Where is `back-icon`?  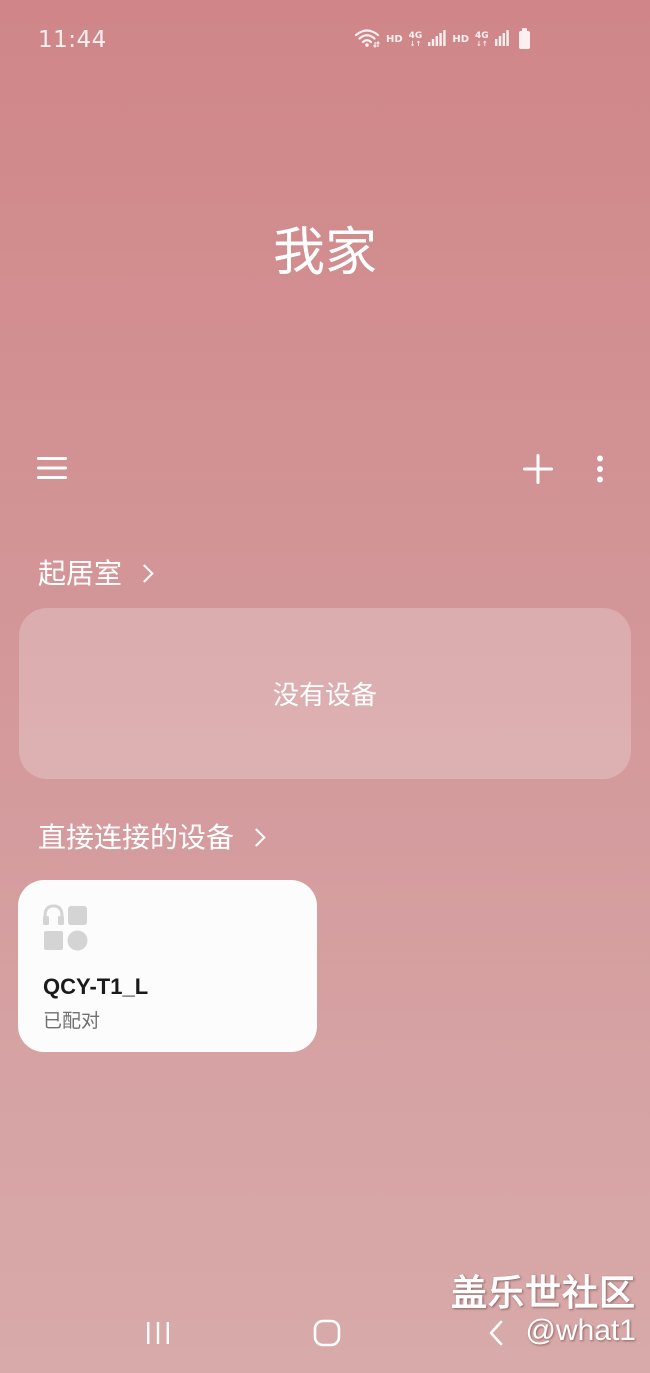
back-icon is located at coordinates (496, 1335).